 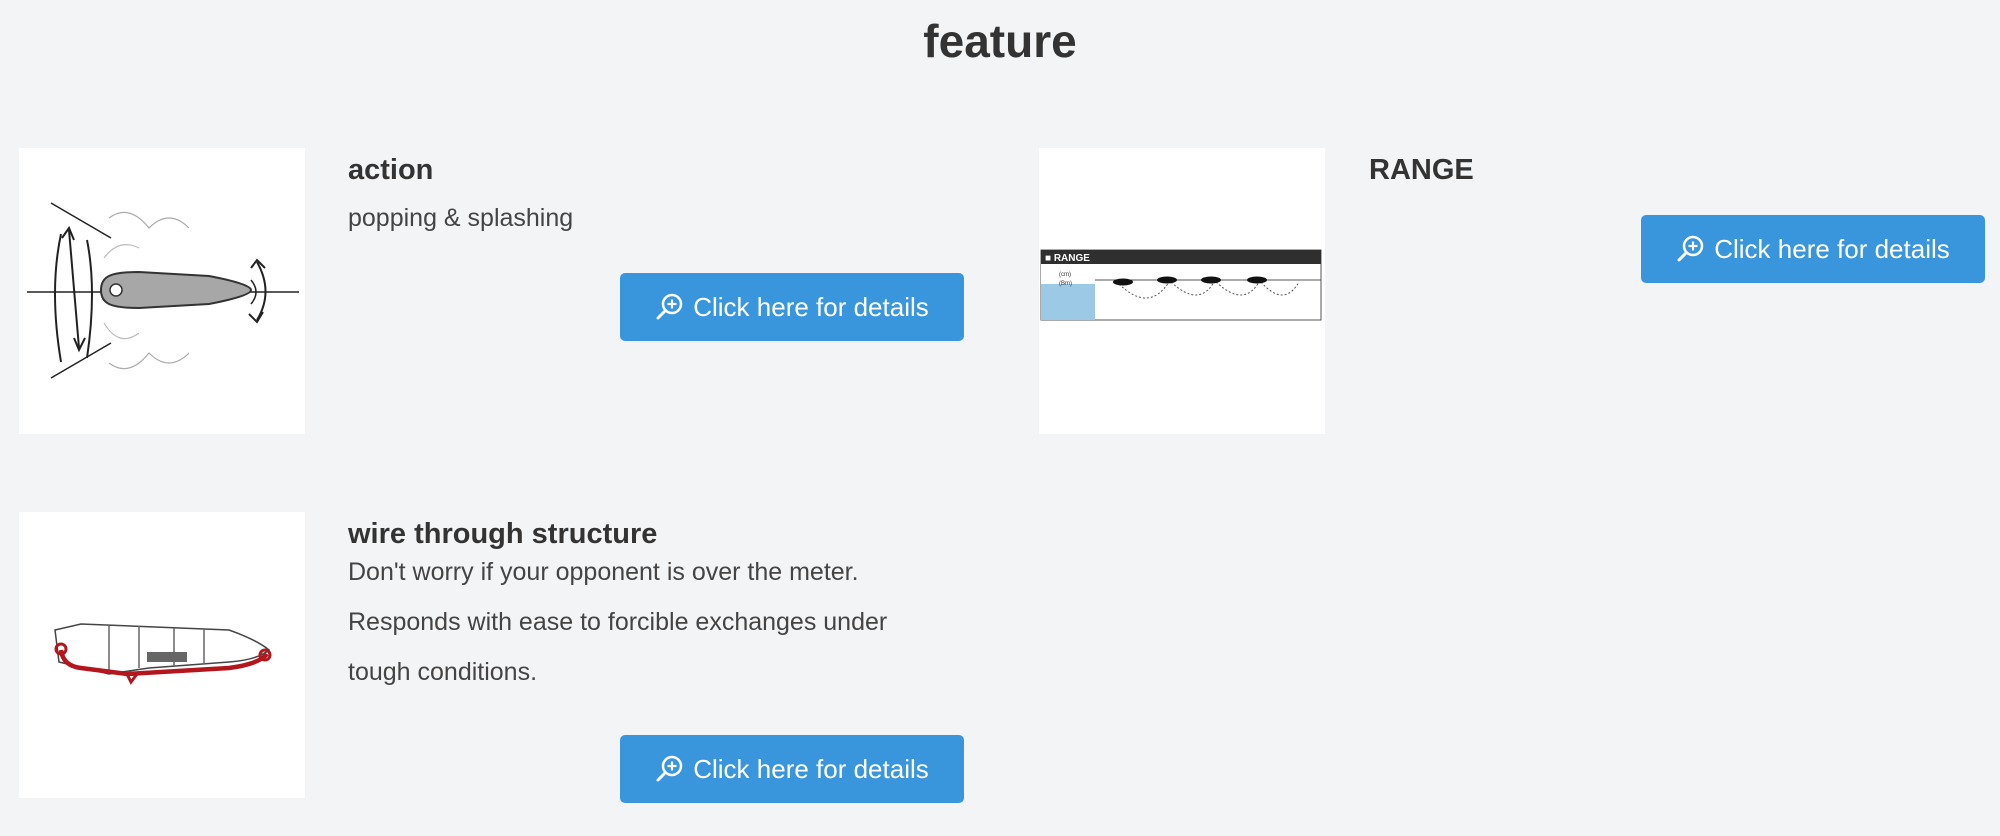 What do you see at coordinates (811, 306) in the screenshot?
I see `action-details-button-label: Click here for details` at bounding box center [811, 306].